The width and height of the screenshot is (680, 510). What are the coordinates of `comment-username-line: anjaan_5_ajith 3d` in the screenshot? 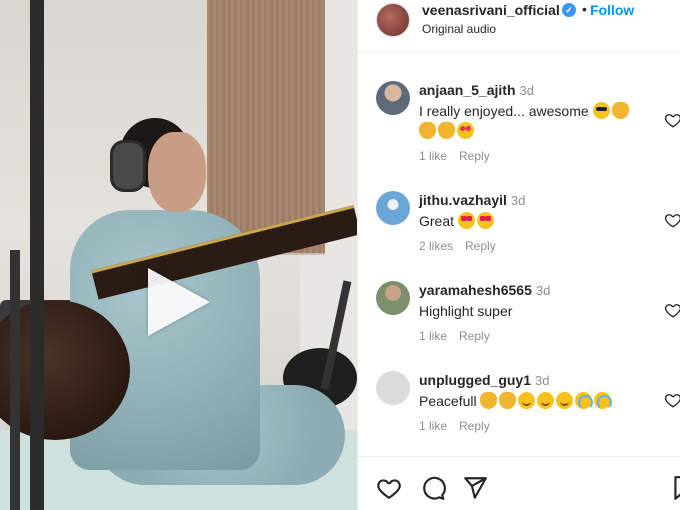 It's located at (476, 90).